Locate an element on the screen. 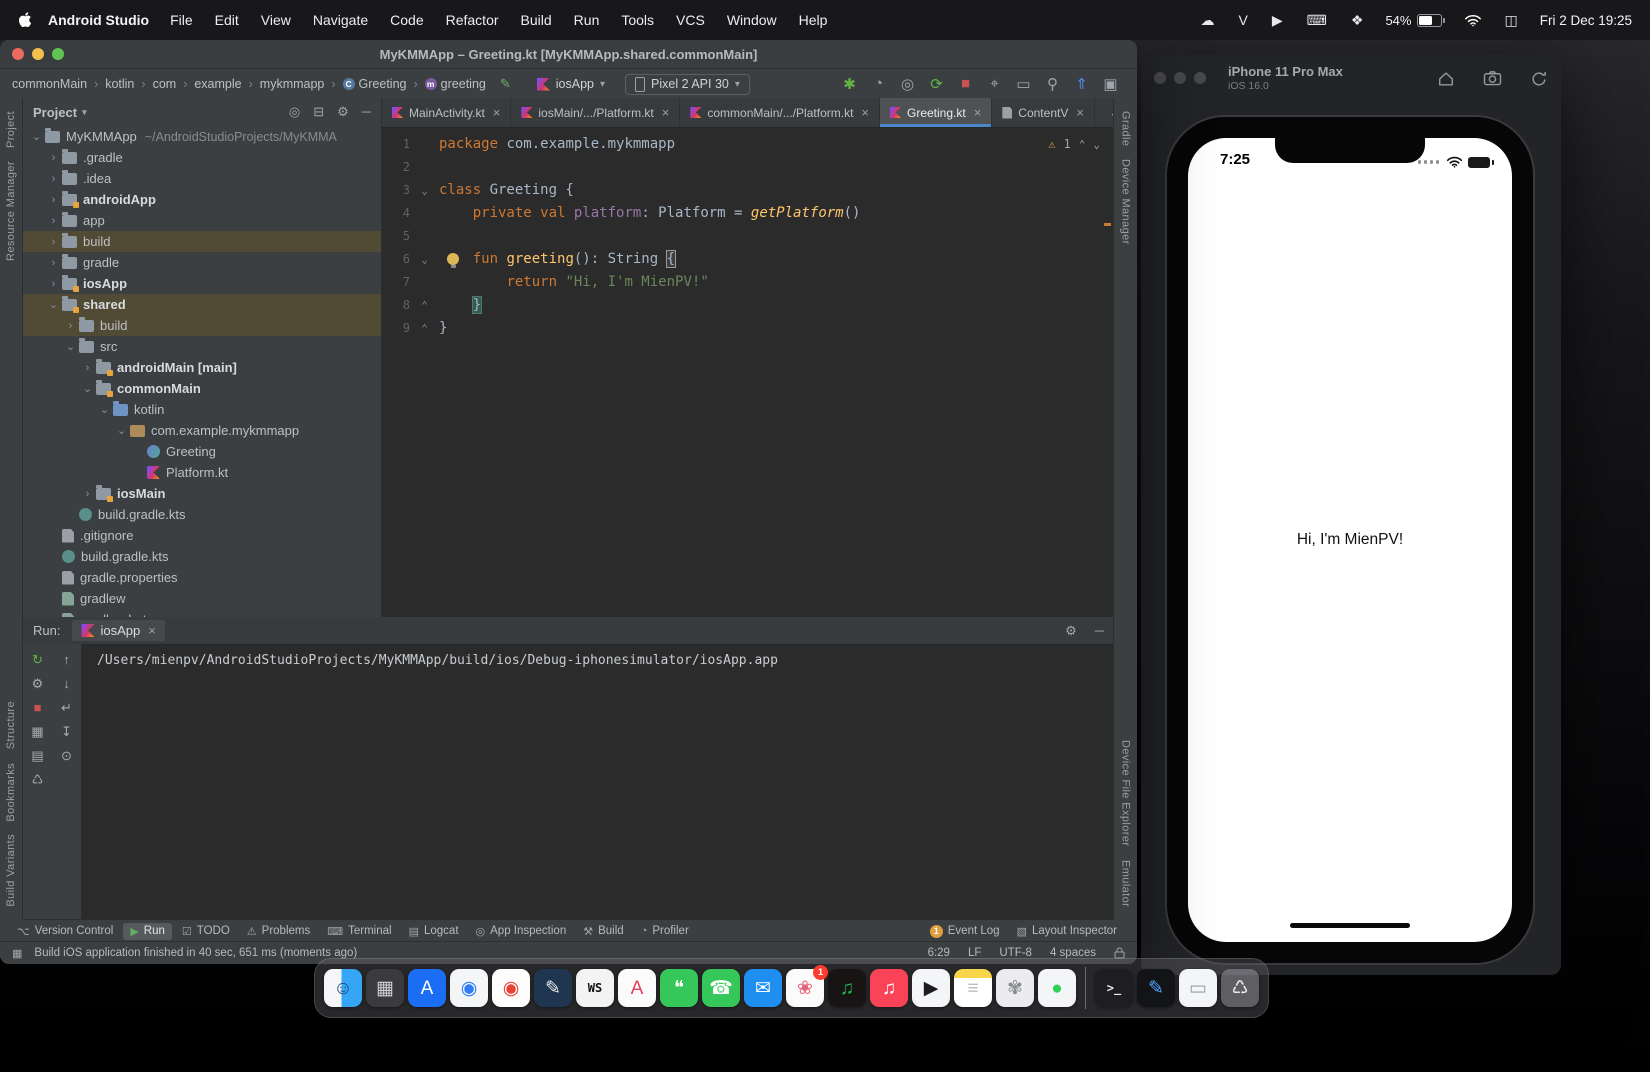 The width and height of the screenshot is (1650, 1072). simulator-titlebar: iPhone 11 Pro Max iOS 16.0 is located at coordinates (1351, 78).